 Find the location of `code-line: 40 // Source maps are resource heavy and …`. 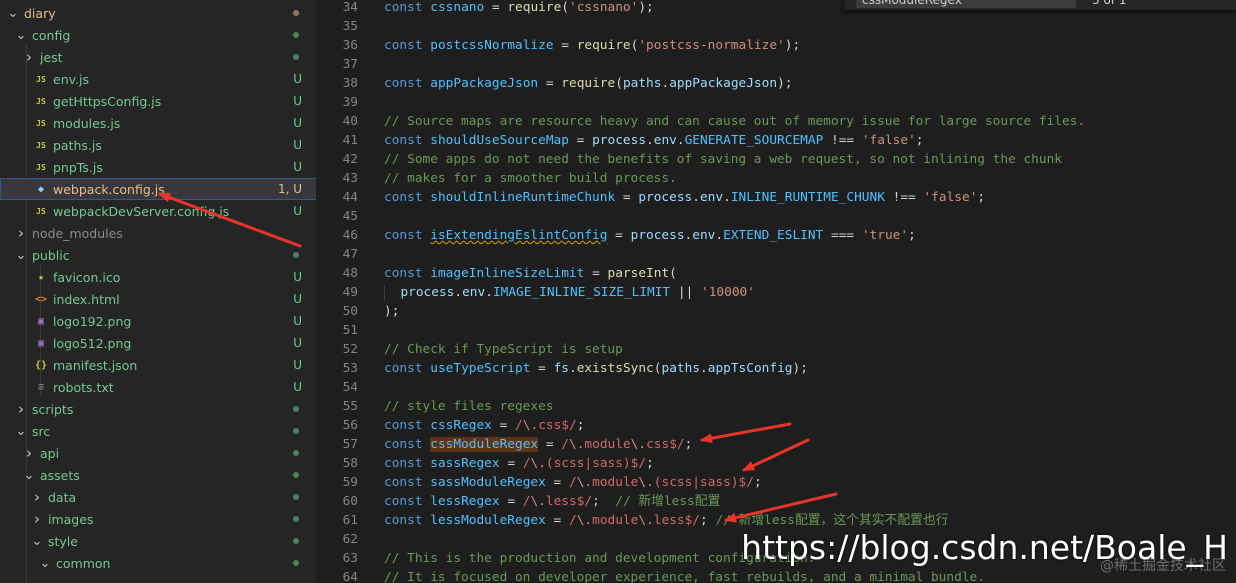

code-line: 40 // Source maps are resource heavy and … is located at coordinates (776, 121).